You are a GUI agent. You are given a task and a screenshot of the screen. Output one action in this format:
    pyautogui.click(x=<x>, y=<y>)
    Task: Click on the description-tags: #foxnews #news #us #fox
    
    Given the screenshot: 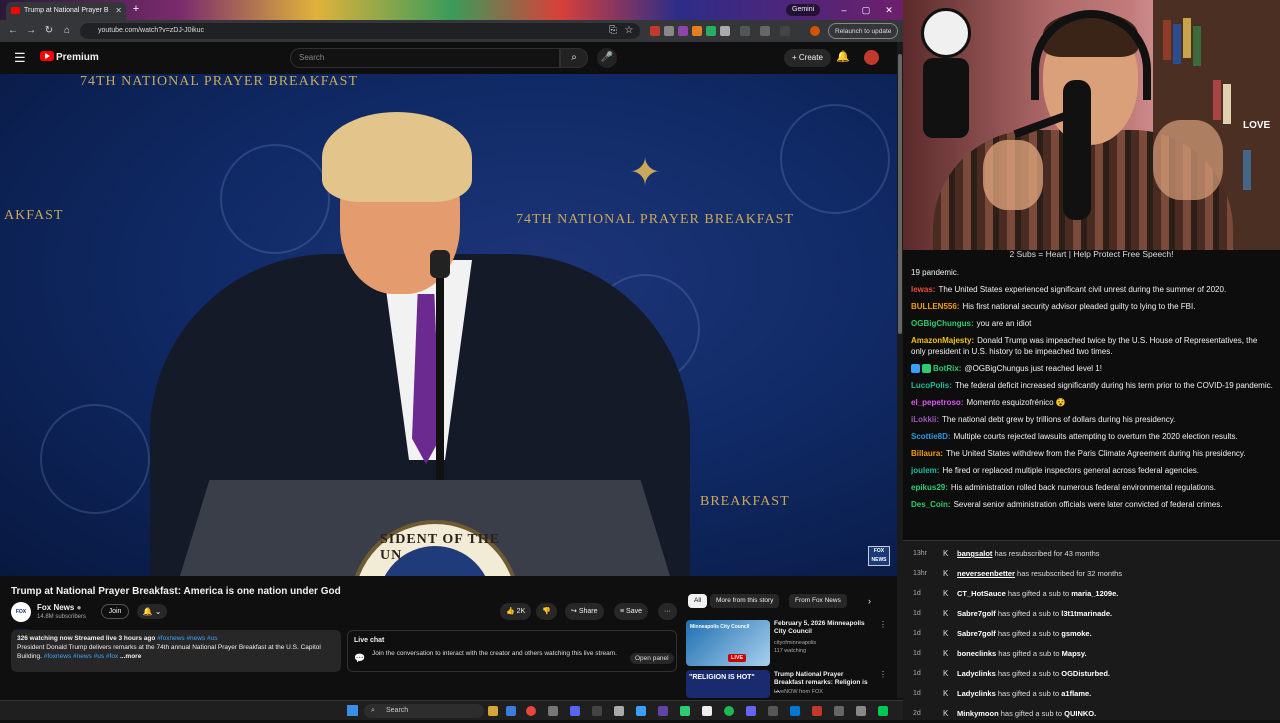 What is the action you would take?
    pyautogui.click(x=81, y=656)
    